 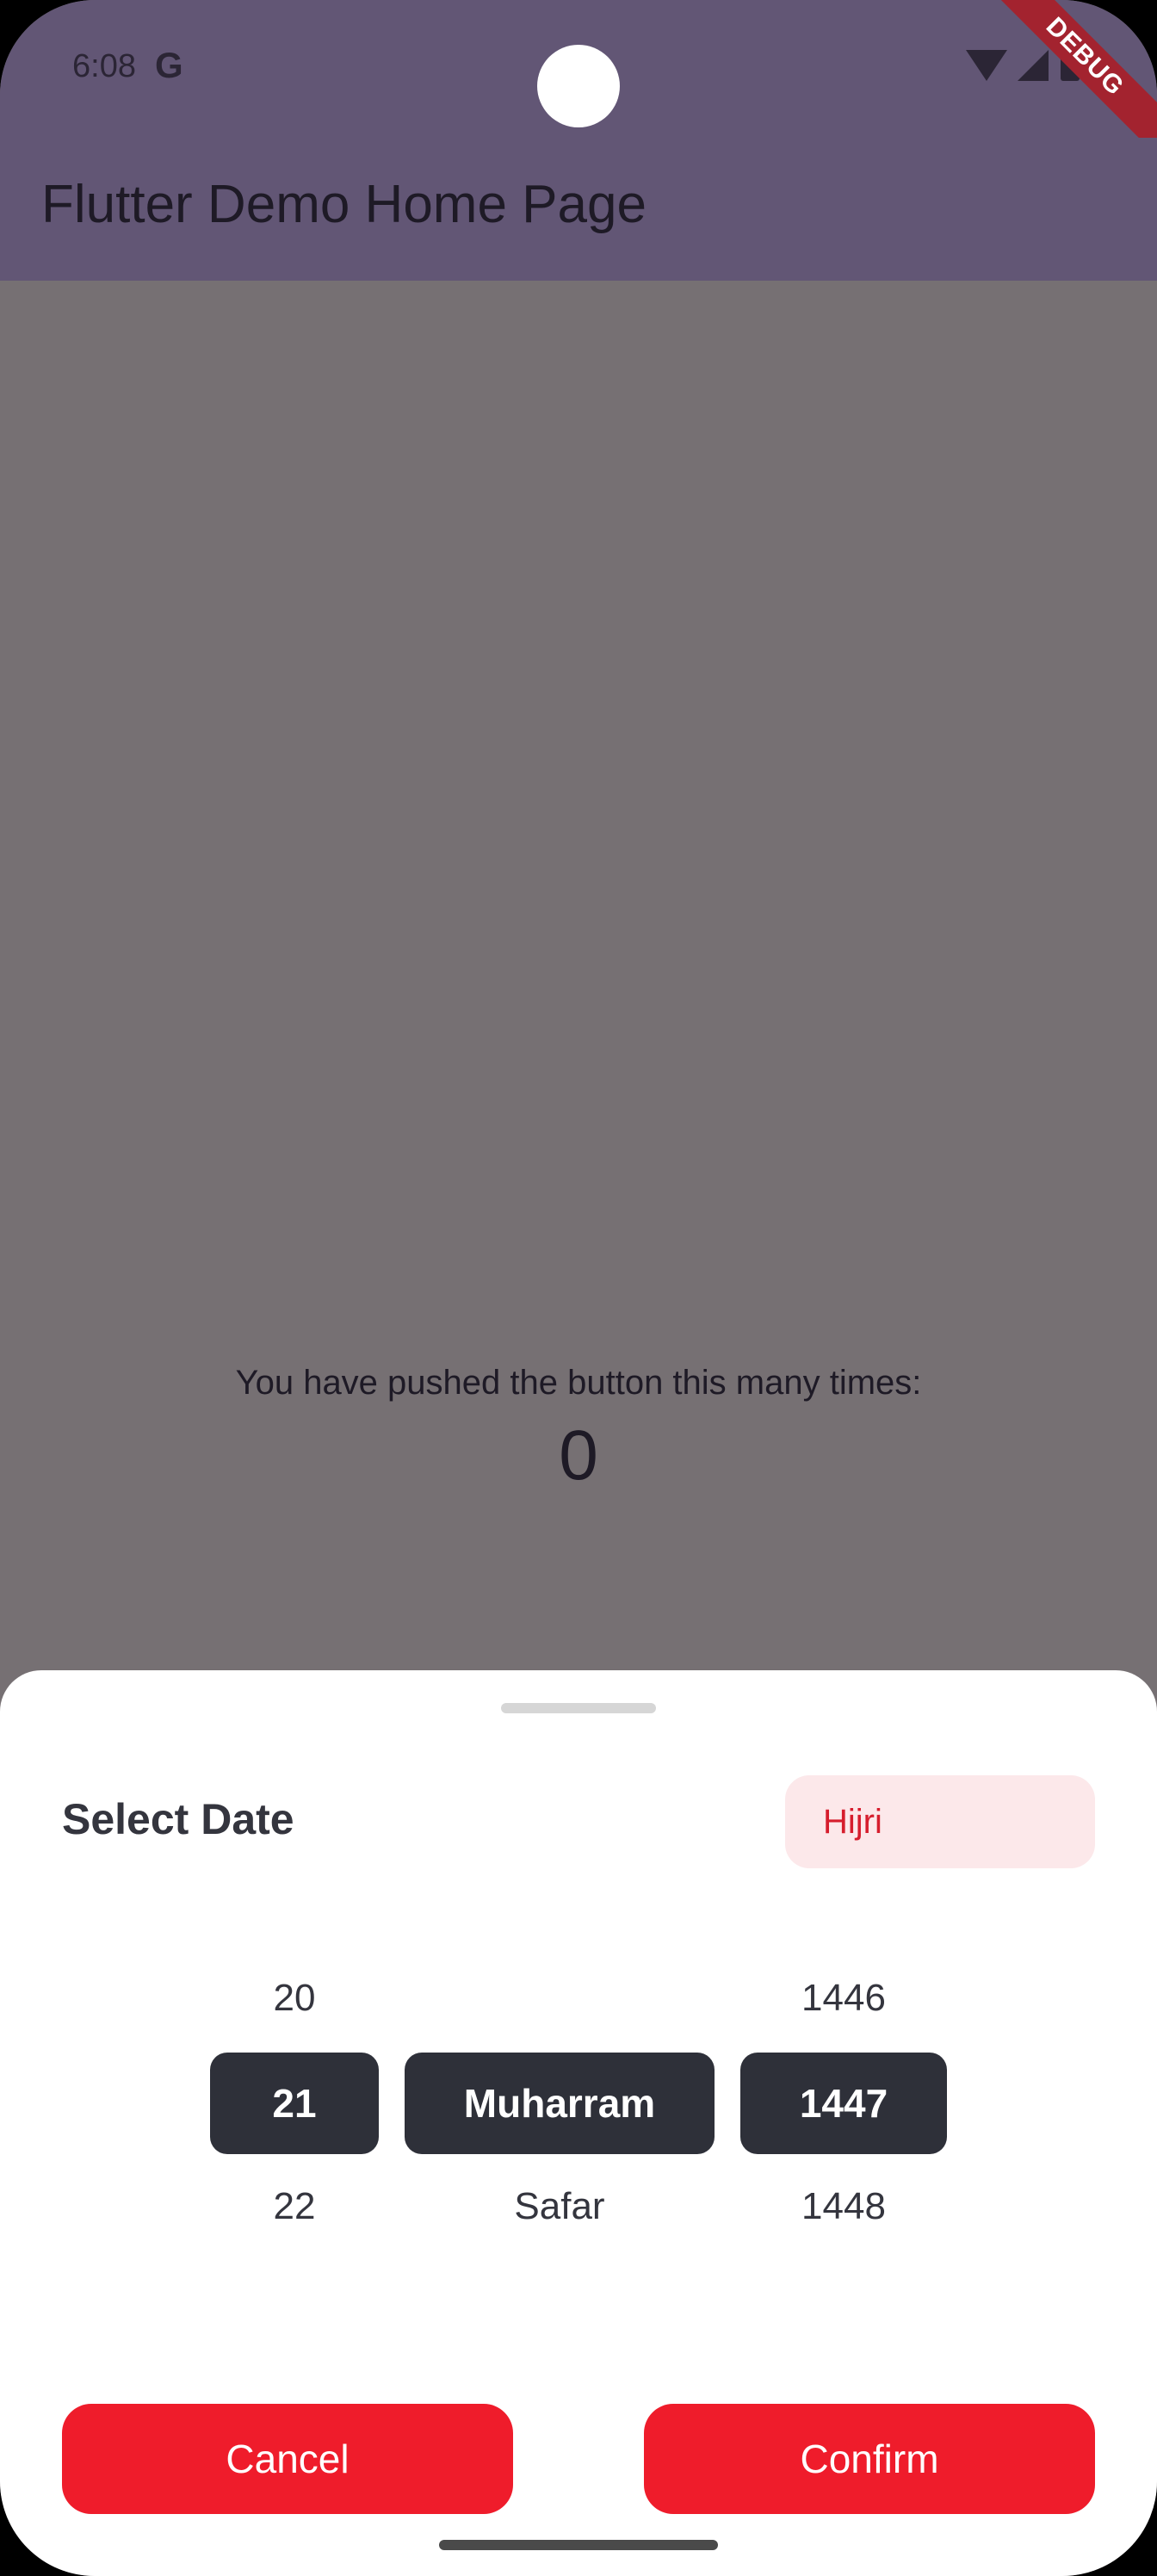 What do you see at coordinates (104, 66) in the screenshot?
I see `status-time: 6:08` at bounding box center [104, 66].